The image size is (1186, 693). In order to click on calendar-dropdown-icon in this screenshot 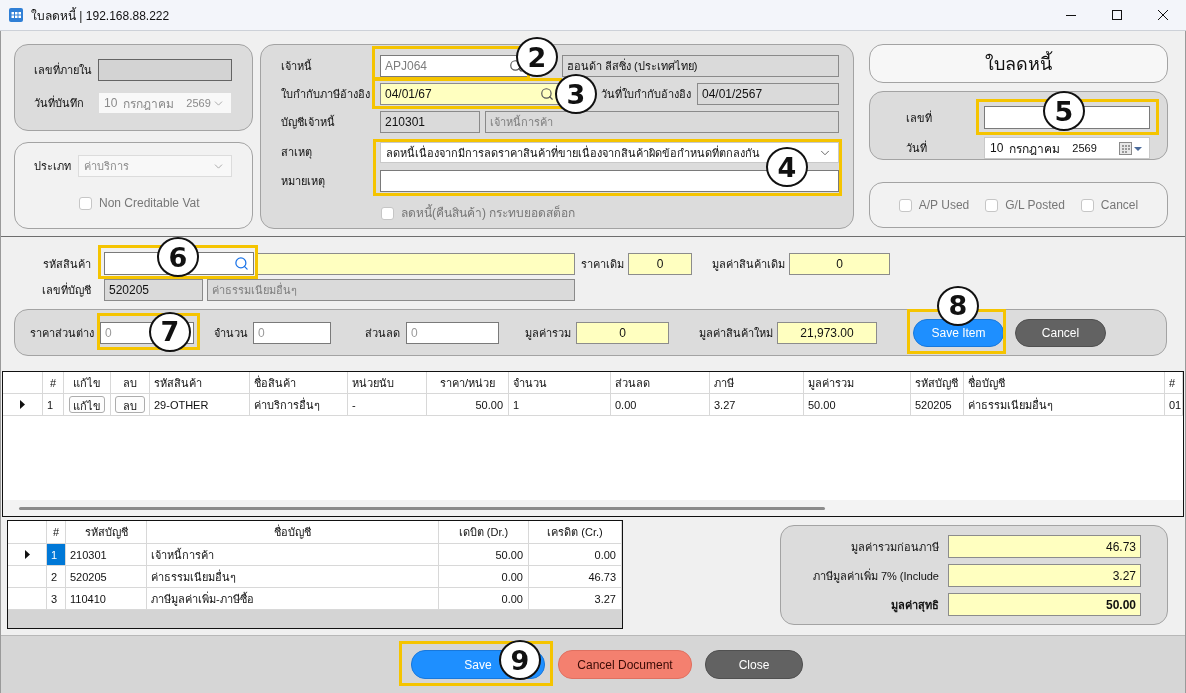, I will do `click(1131, 148)`.